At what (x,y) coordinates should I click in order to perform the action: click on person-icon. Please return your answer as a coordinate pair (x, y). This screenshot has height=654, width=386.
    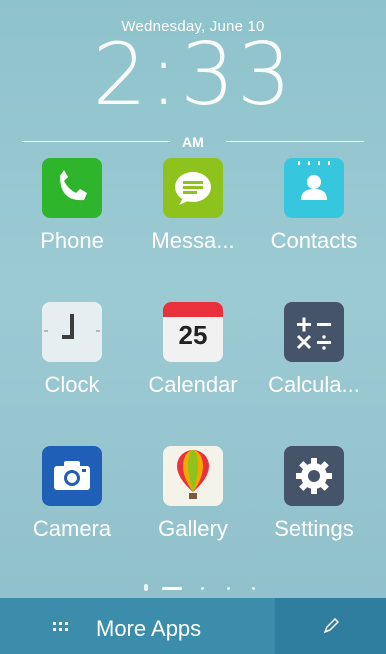
    Looking at the image, I should click on (146, 587).